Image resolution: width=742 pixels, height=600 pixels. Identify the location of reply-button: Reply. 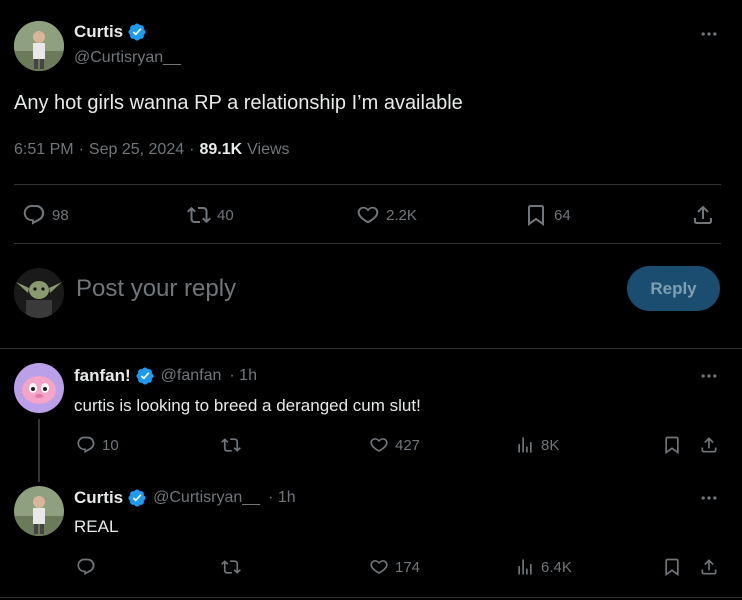
(673, 288).